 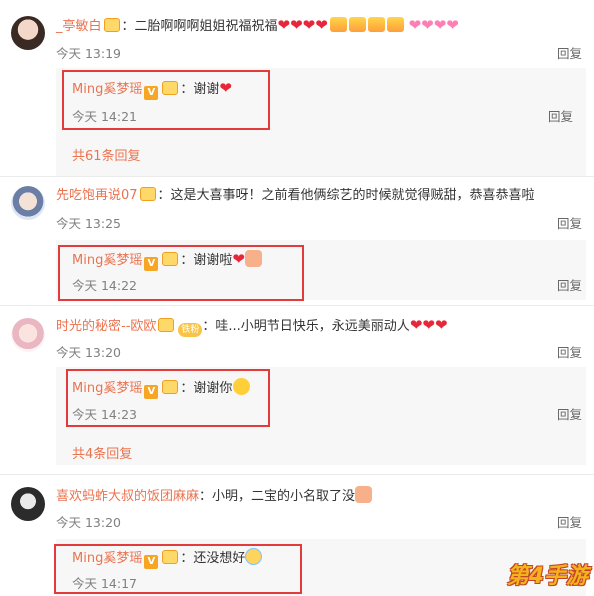 What do you see at coordinates (302, 25) in the screenshot?
I see `heart-emoji-icon: ❤❤❤❤` at bounding box center [302, 25].